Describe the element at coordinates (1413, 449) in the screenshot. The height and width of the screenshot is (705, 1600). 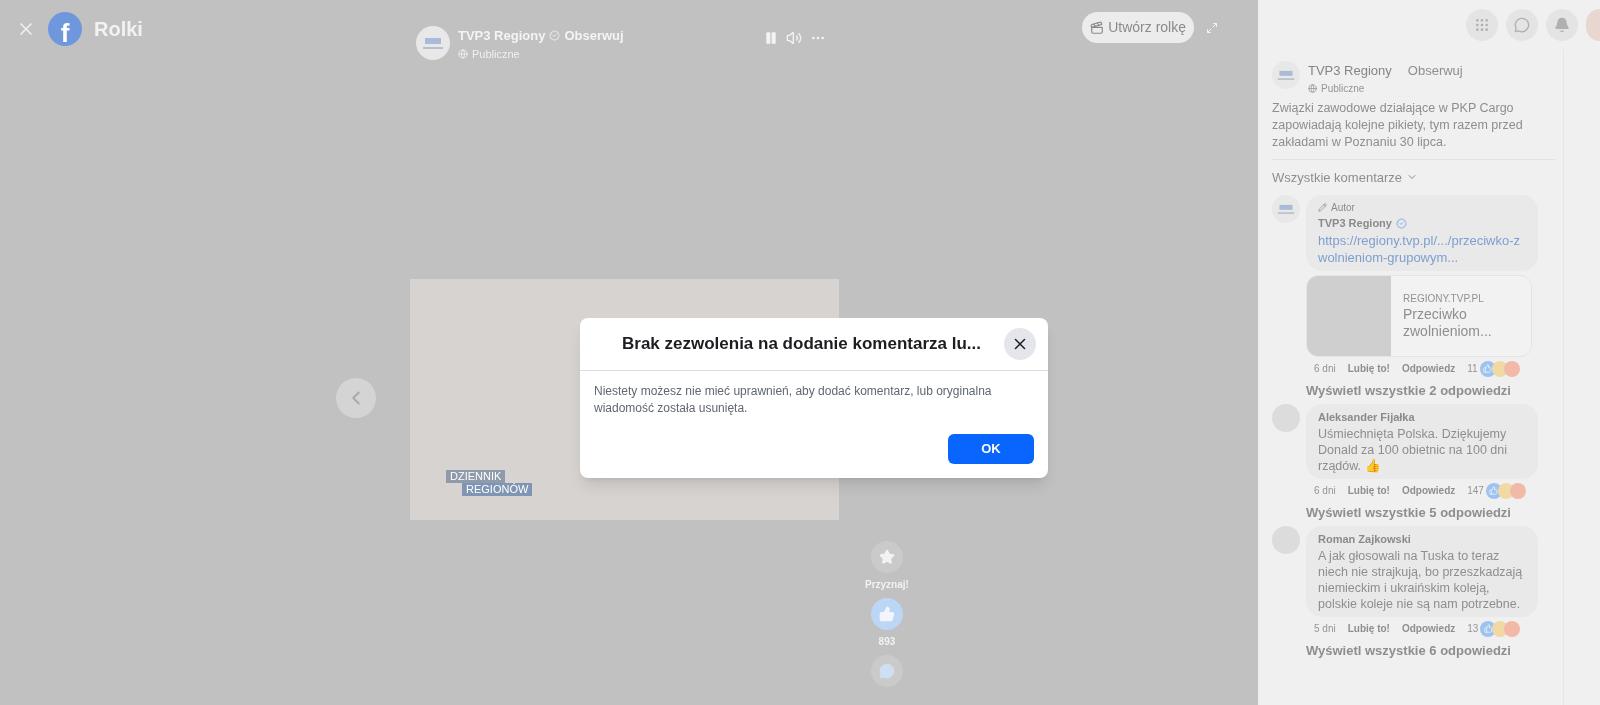
I see `comment-text: Uśmiechnięta Polska. Dziękujemy Donald za 100 obietnic na 100 dni rządów. 👍` at that location.